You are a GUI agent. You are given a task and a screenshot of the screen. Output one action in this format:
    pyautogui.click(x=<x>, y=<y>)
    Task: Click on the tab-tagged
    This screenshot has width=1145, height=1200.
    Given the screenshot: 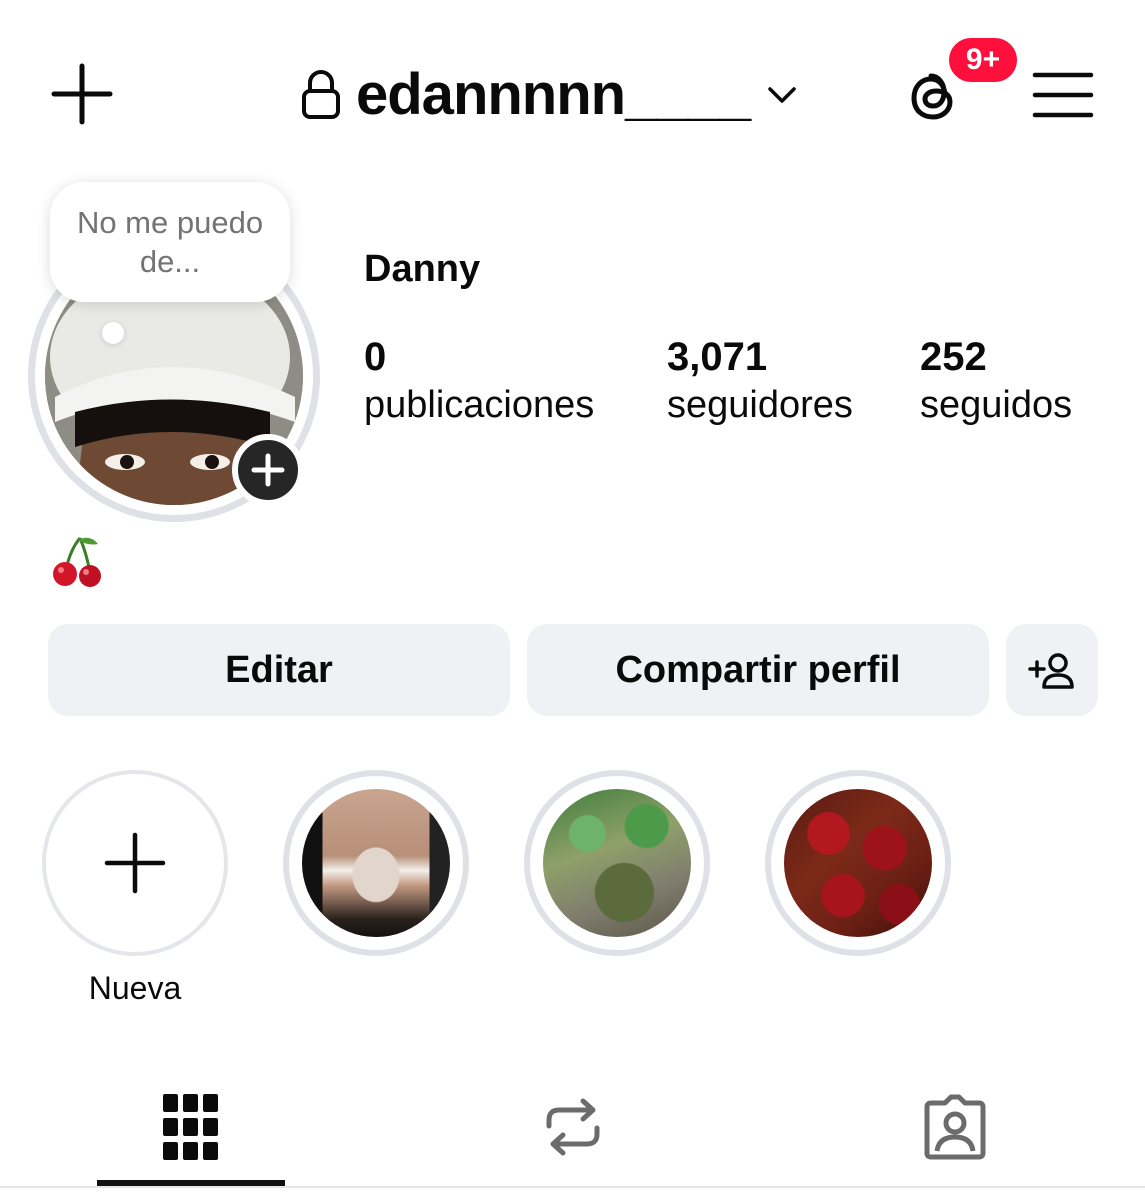 What is the action you would take?
    pyautogui.click(x=955, y=1127)
    